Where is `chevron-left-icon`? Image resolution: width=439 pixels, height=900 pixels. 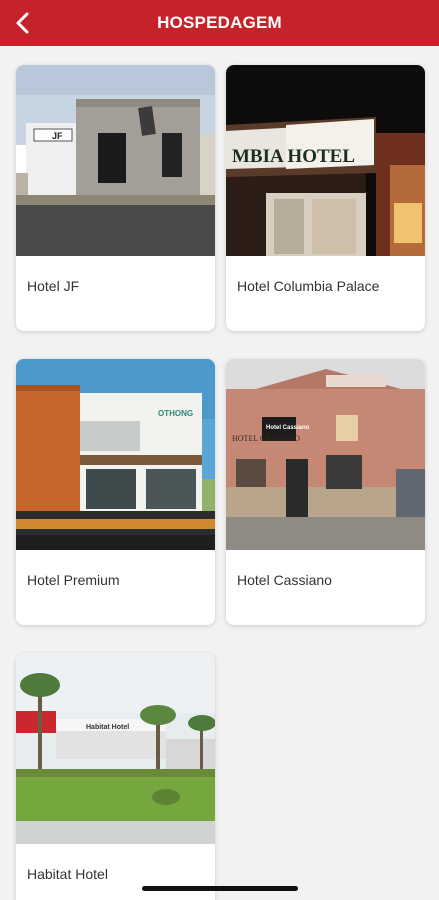 chevron-left-icon is located at coordinates (22, 23).